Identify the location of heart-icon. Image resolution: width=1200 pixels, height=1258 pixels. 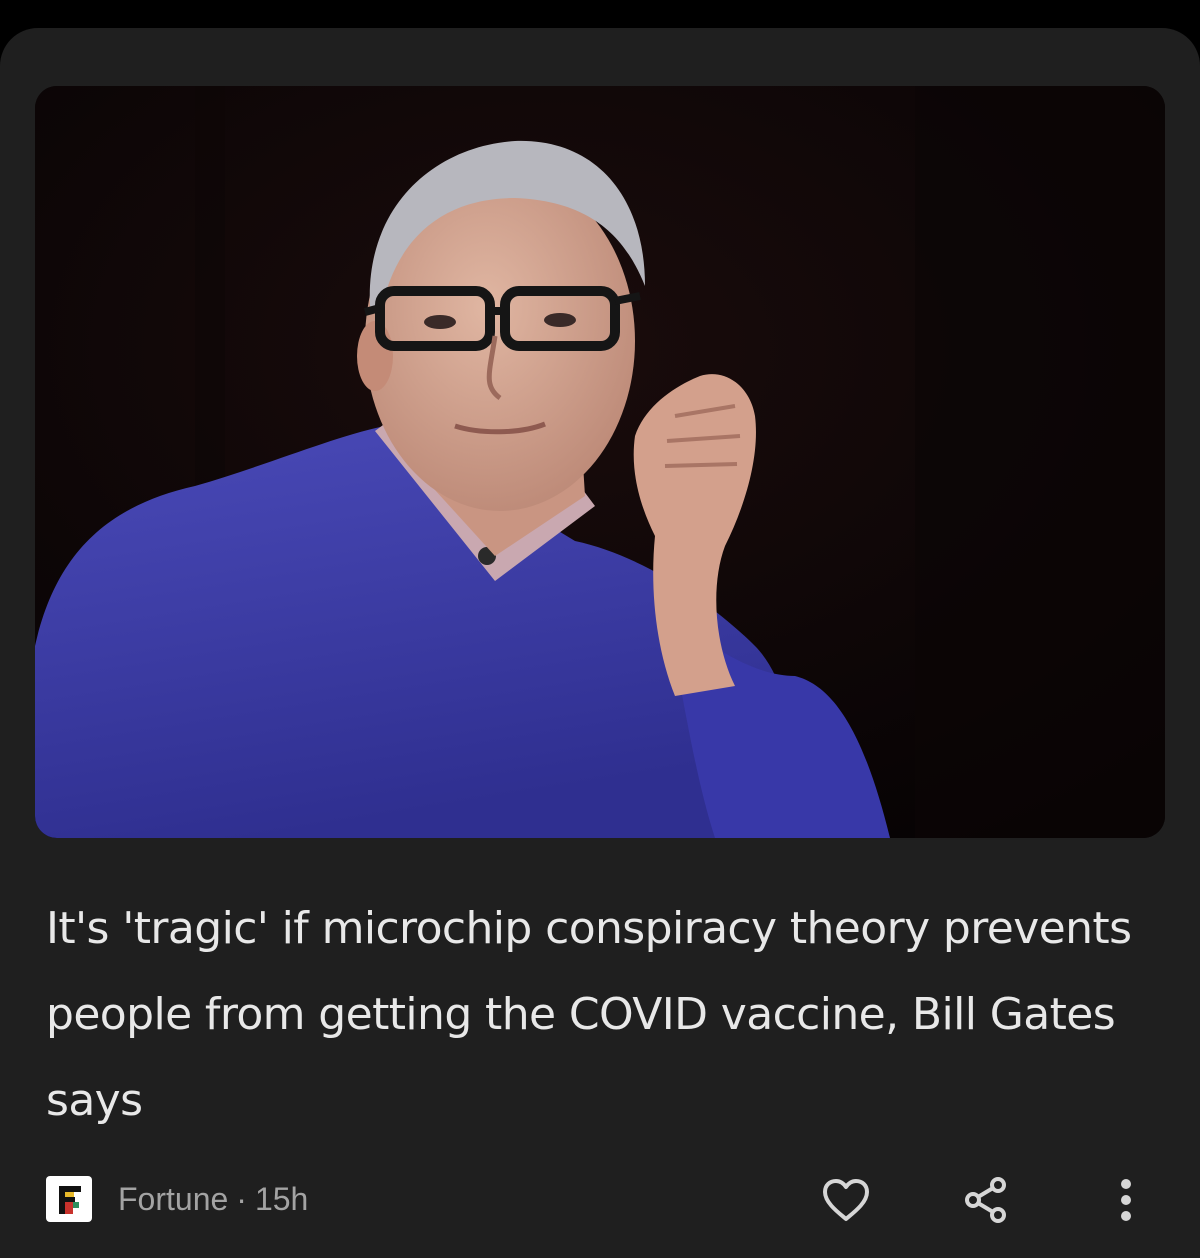
(846, 1200).